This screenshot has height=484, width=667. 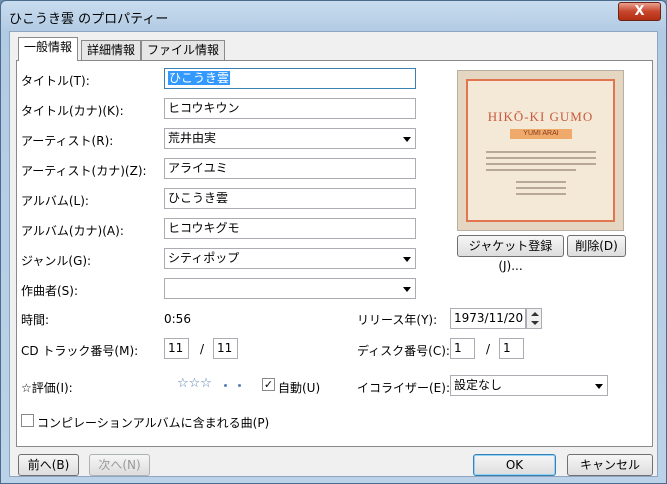 I want to click on artist-kana-input: アライユミ, so click(x=290, y=168).